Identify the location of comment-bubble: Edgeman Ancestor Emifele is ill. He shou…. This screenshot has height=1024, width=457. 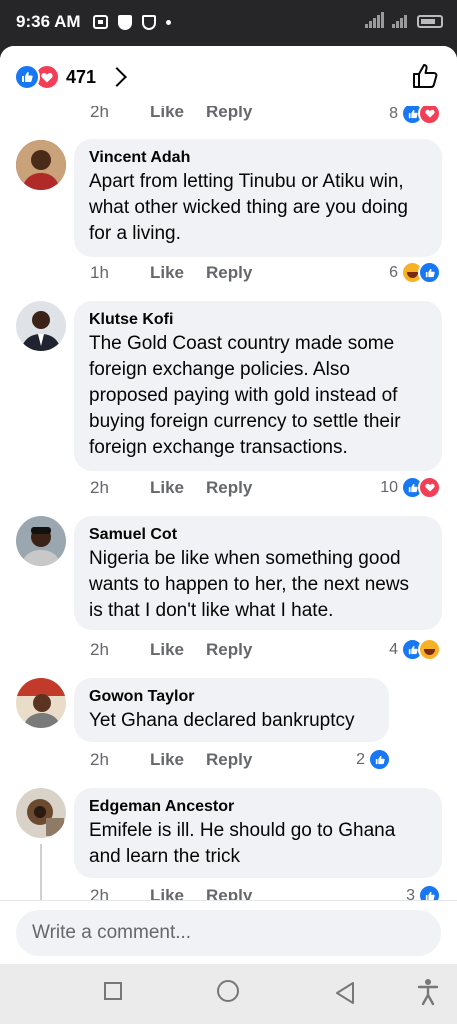
(258, 833).